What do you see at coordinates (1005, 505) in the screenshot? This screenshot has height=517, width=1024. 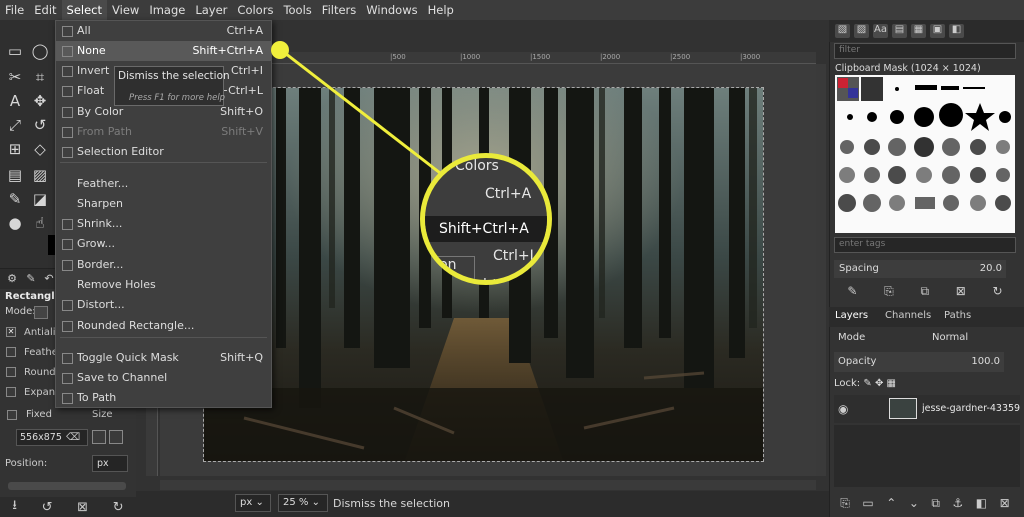 I see `delete-layer-icon: ⊠` at bounding box center [1005, 505].